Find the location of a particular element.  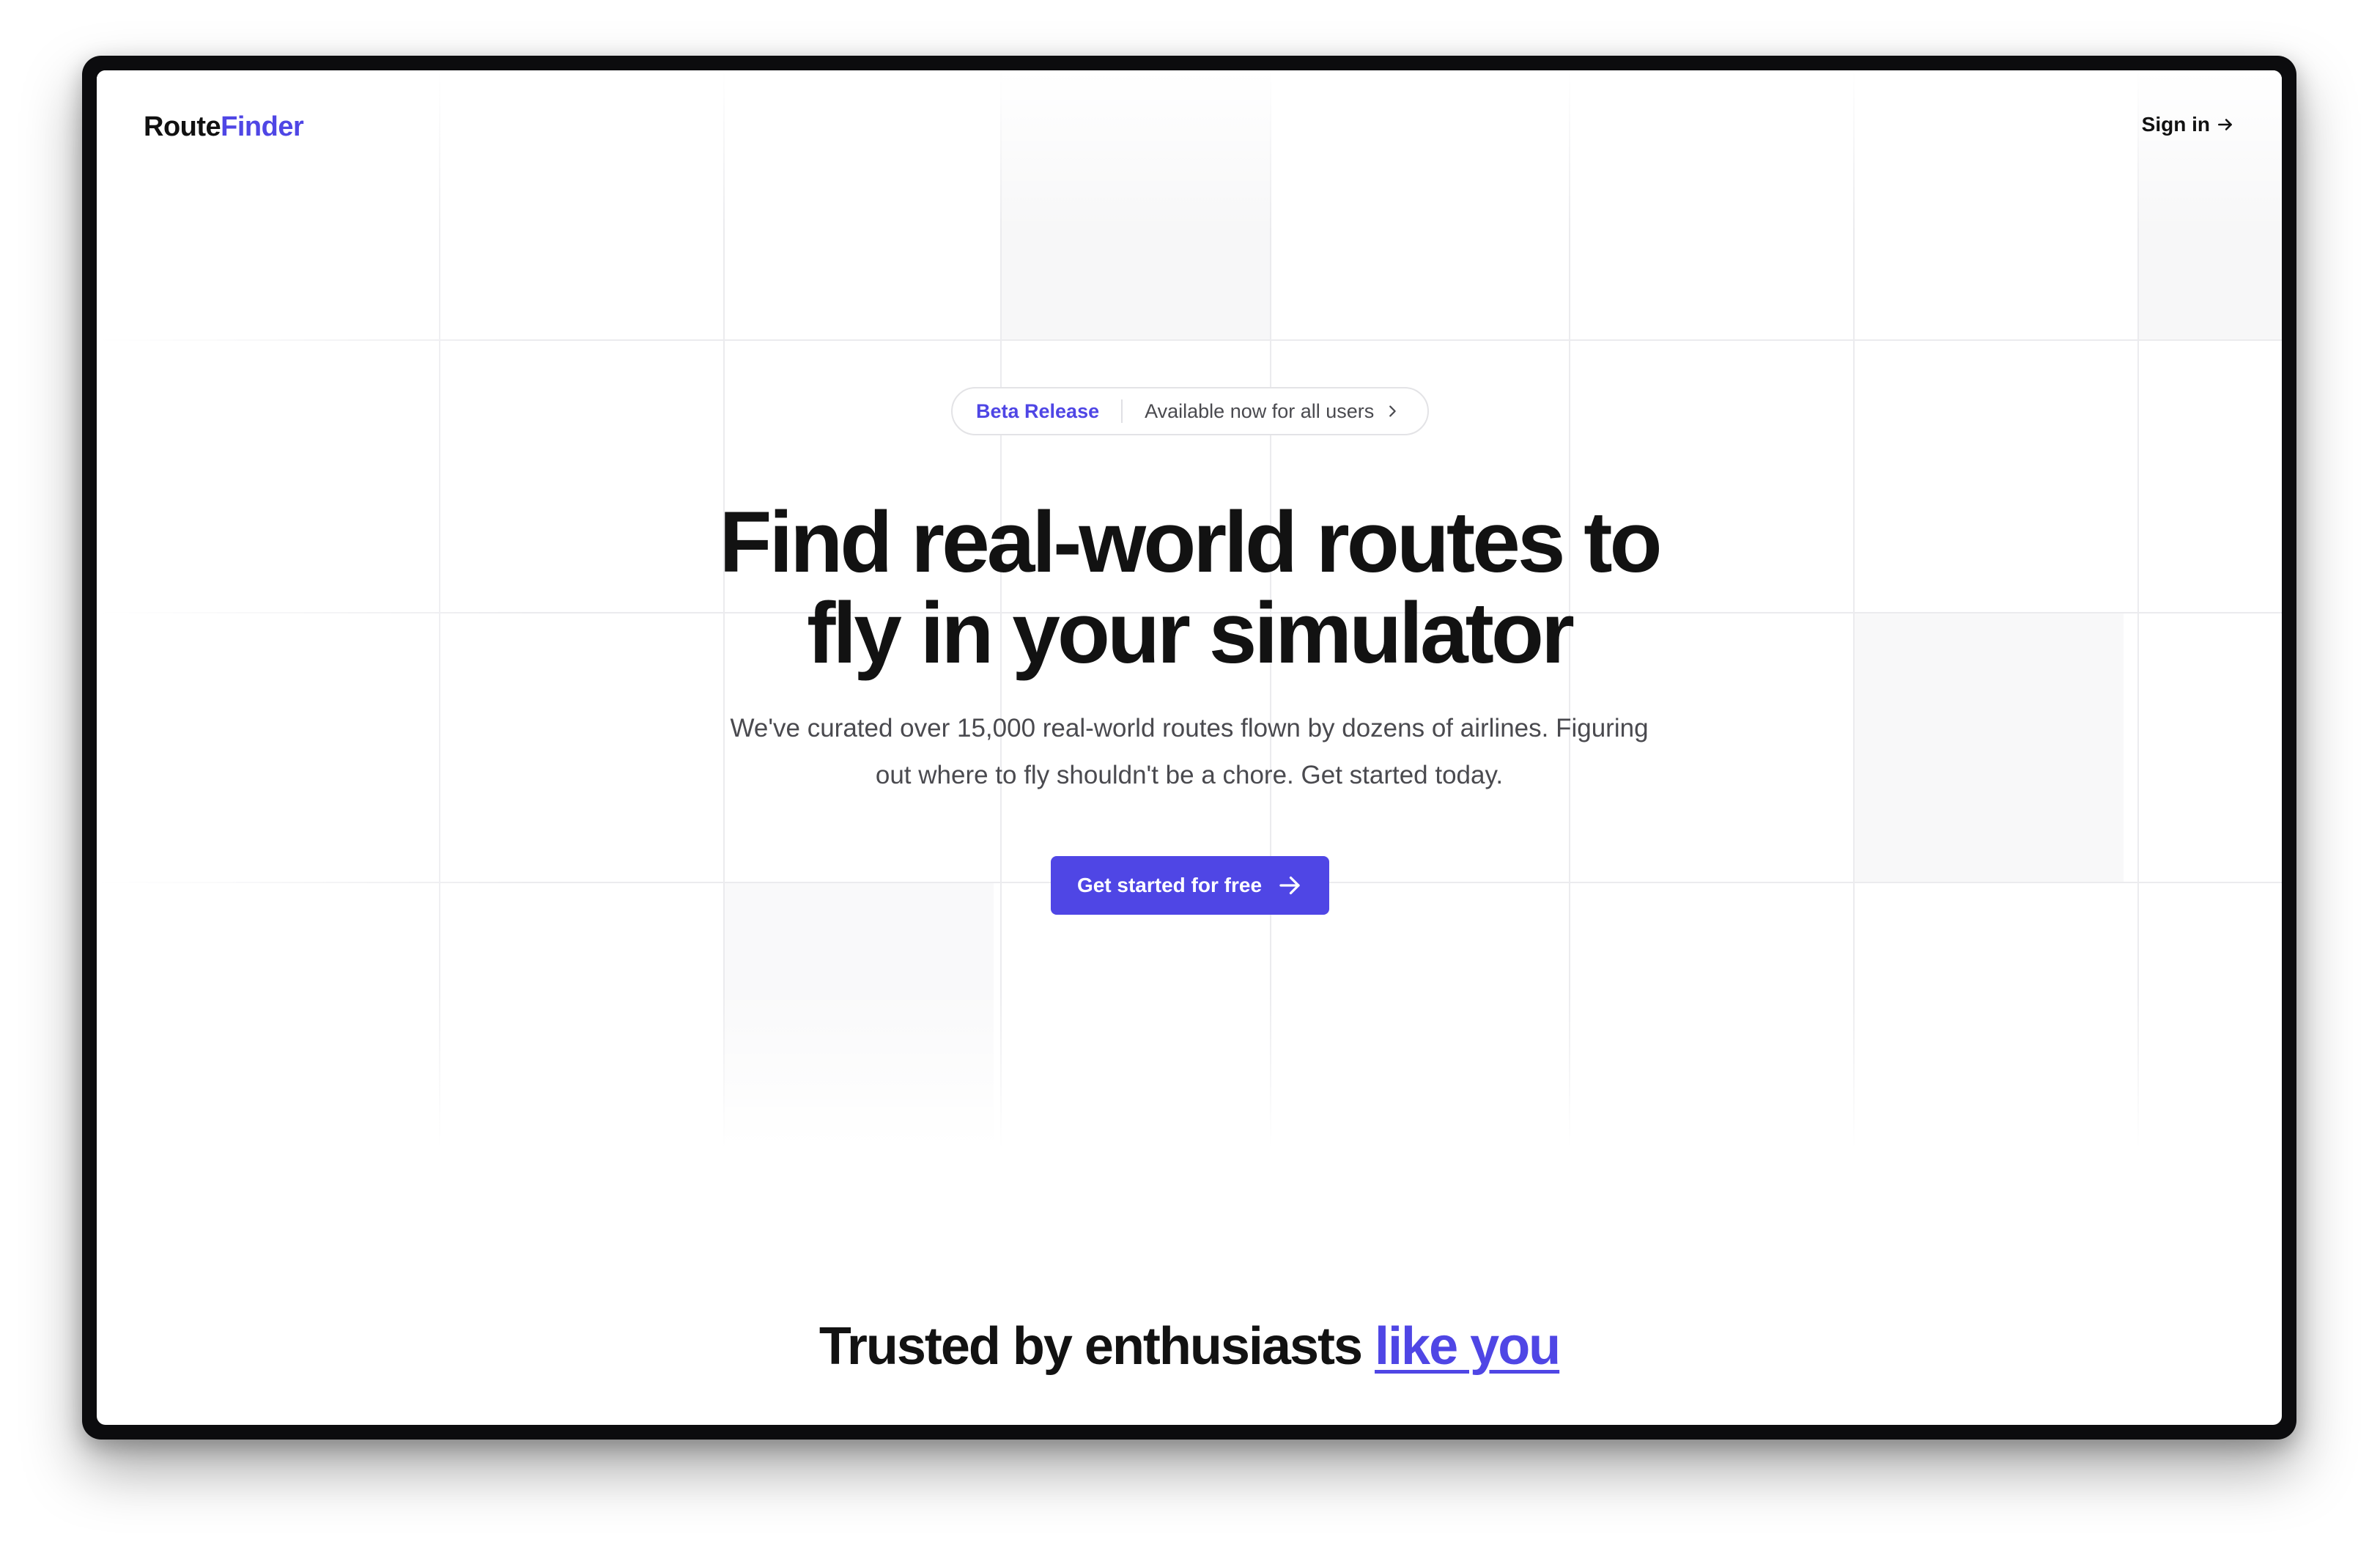

get-started-label: Get started for free is located at coordinates (1169, 885).